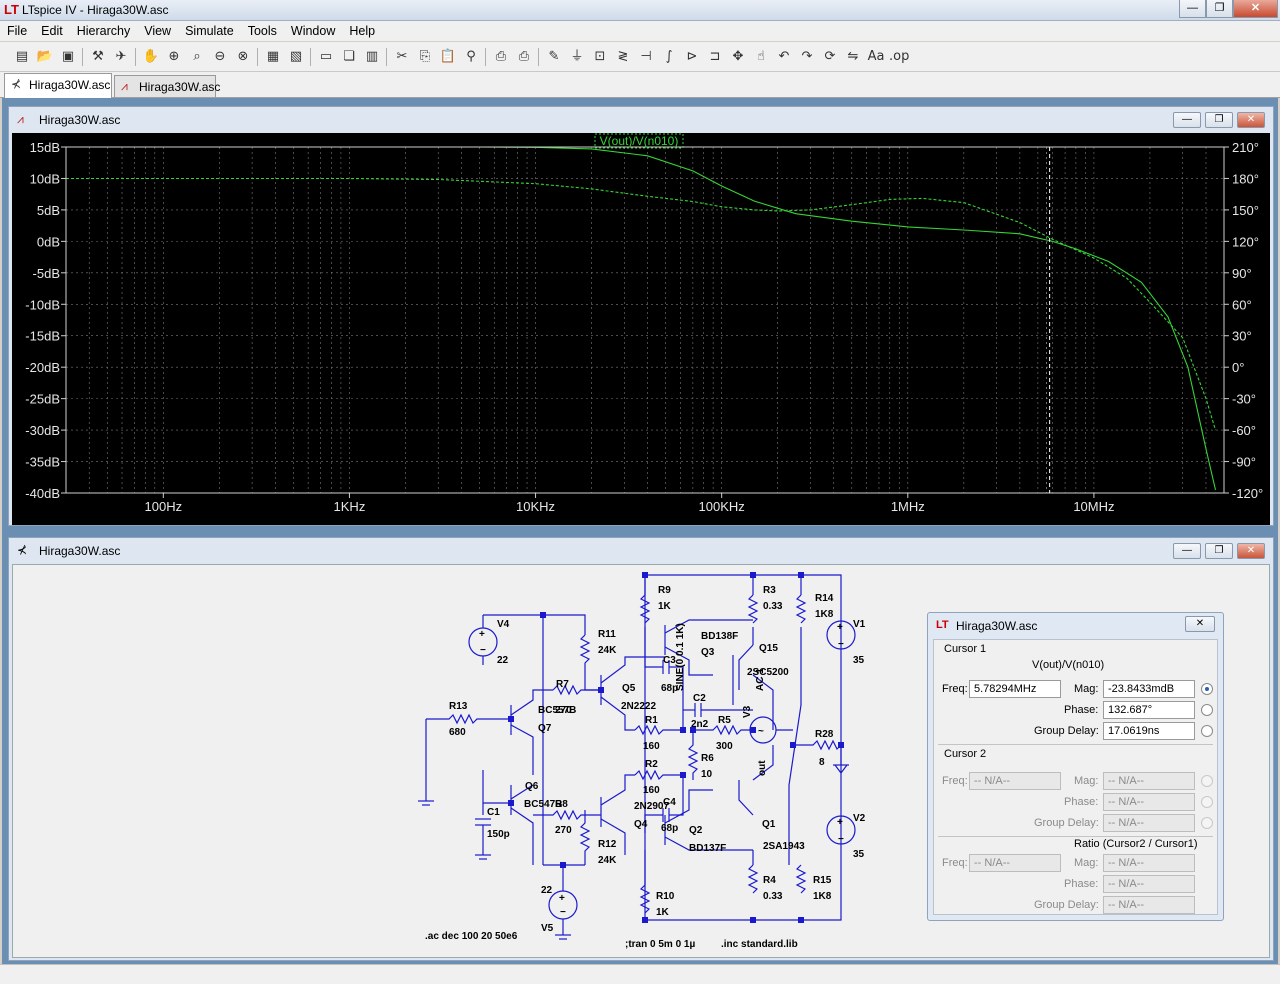 This screenshot has width=1280, height=984. What do you see at coordinates (45, 147) in the screenshot?
I see `y-tick-label: 15dB` at bounding box center [45, 147].